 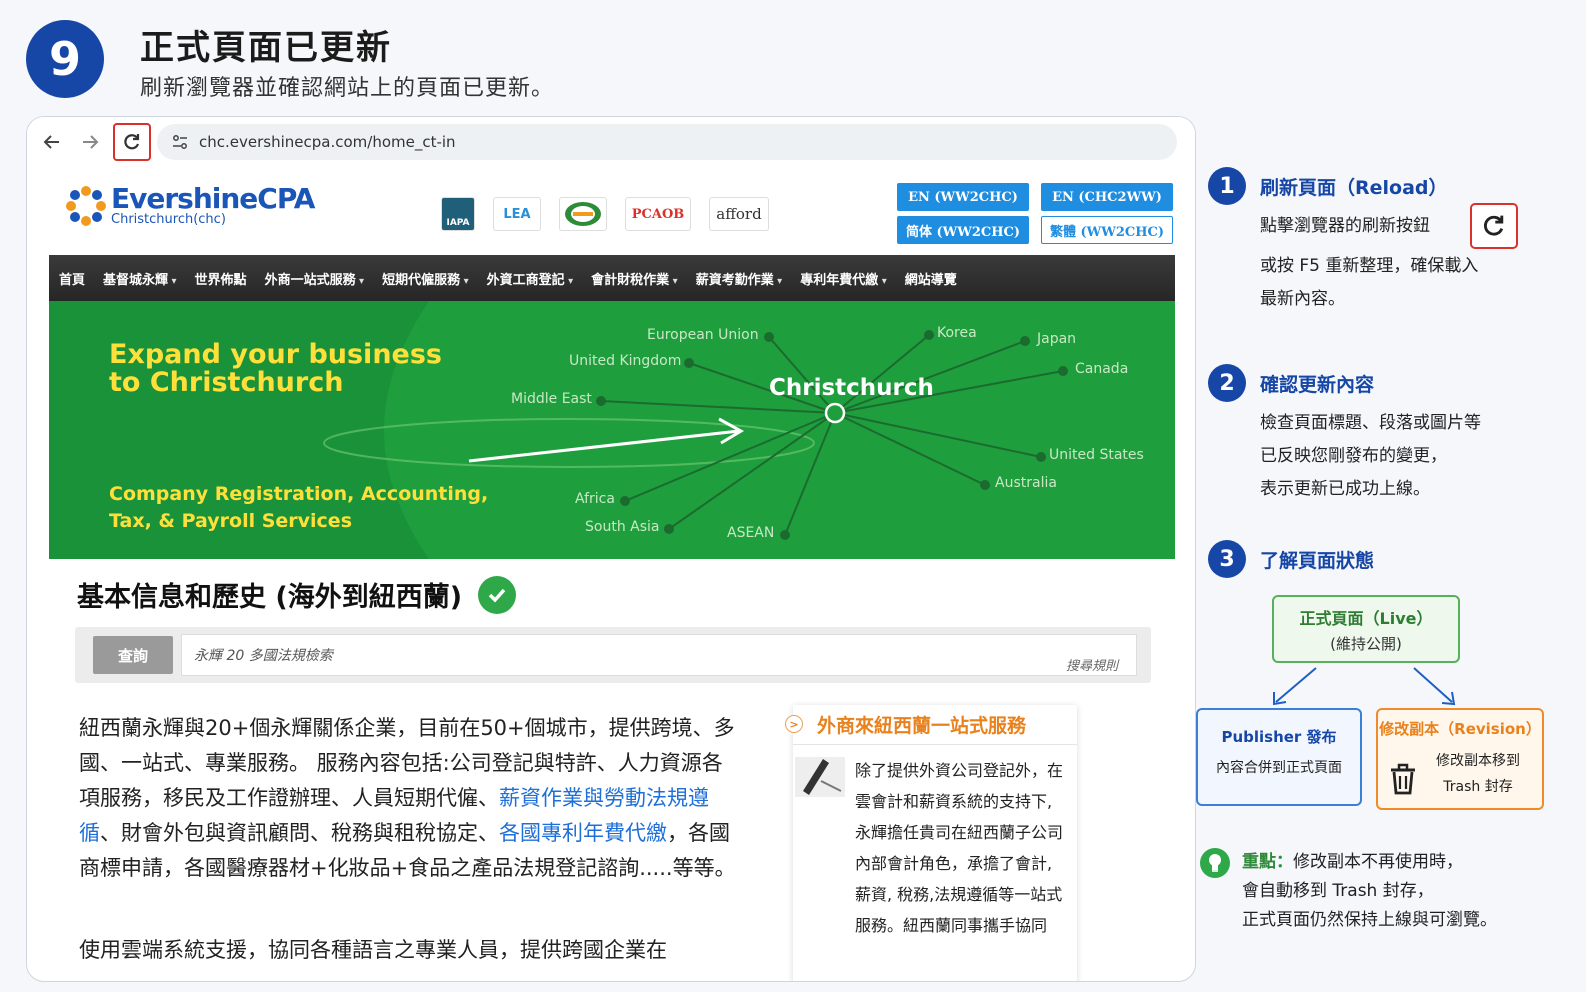 I want to click on browser-toolbar: chc.evershinecpa.com/home_ct-in, so click(x=611, y=142).